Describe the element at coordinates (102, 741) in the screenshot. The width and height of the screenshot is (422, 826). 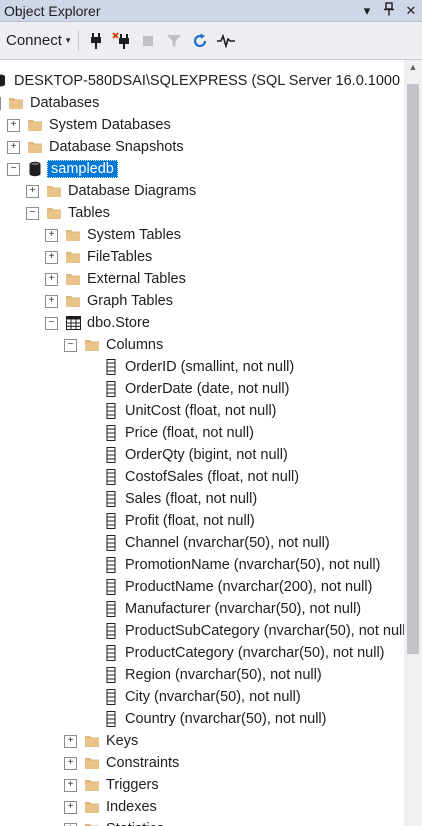
I see `tree-node-keys: + Keys` at that location.